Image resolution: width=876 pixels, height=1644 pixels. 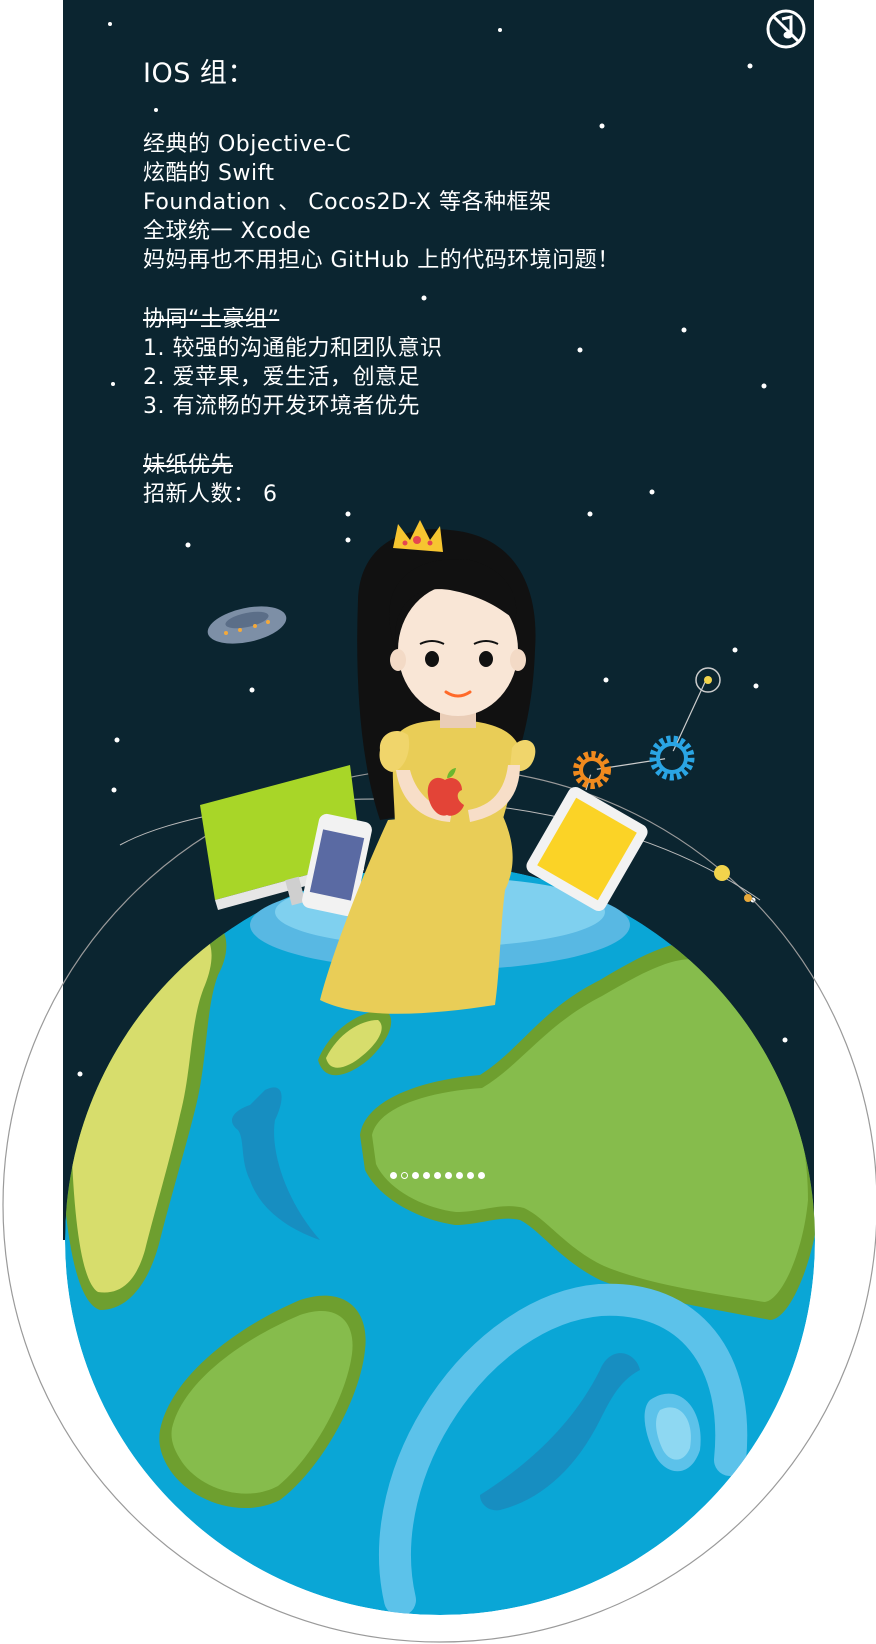 What do you see at coordinates (281, 377) in the screenshot?
I see `requirement-item: 2. 爱苹果，爱生活，创意足` at bounding box center [281, 377].